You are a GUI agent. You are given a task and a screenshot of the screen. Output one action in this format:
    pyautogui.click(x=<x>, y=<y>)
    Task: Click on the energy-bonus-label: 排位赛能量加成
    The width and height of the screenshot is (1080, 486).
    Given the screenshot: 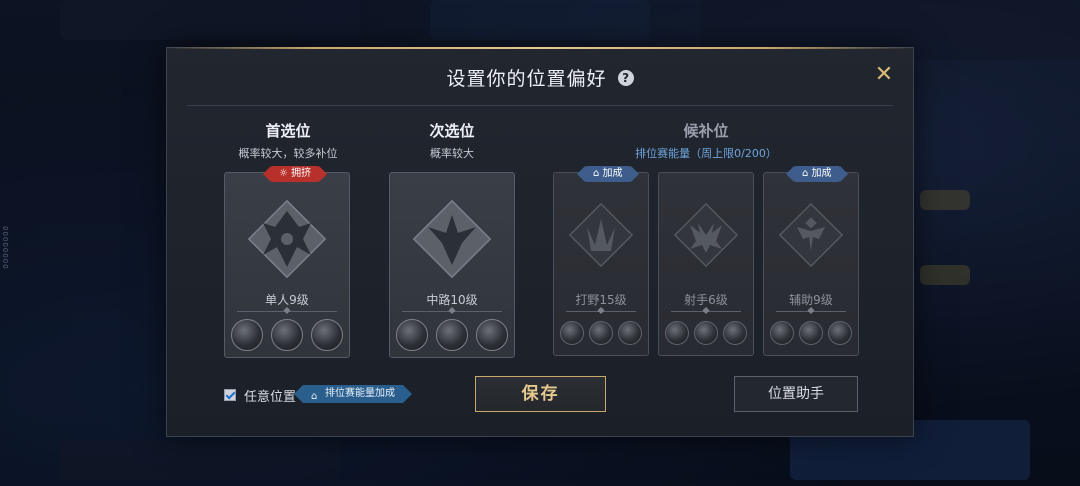 What is the action you would take?
    pyautogui.click(x=360, y=393)
    